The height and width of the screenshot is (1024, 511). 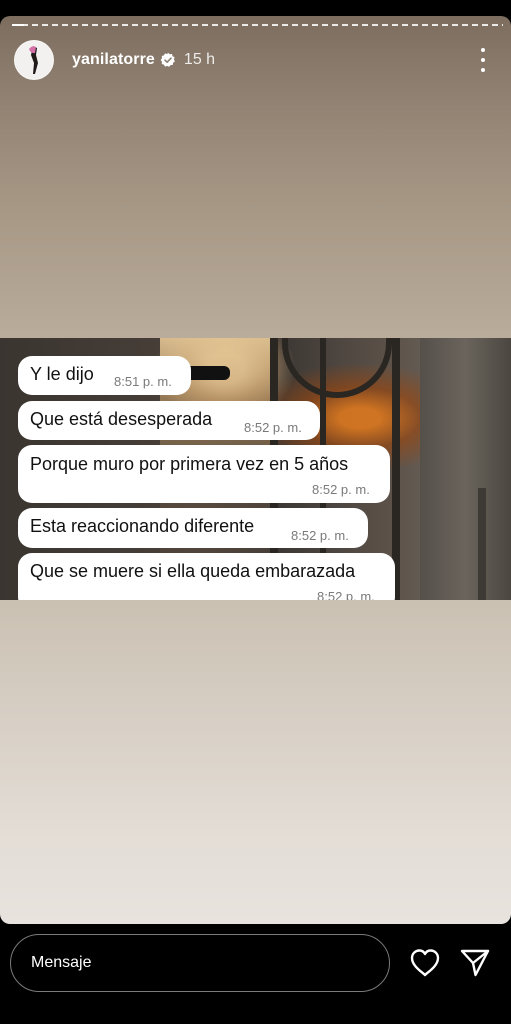 I want to click on chat-bubble: Que está desesperada 8:52 p. m., so click(x=169, y=420).